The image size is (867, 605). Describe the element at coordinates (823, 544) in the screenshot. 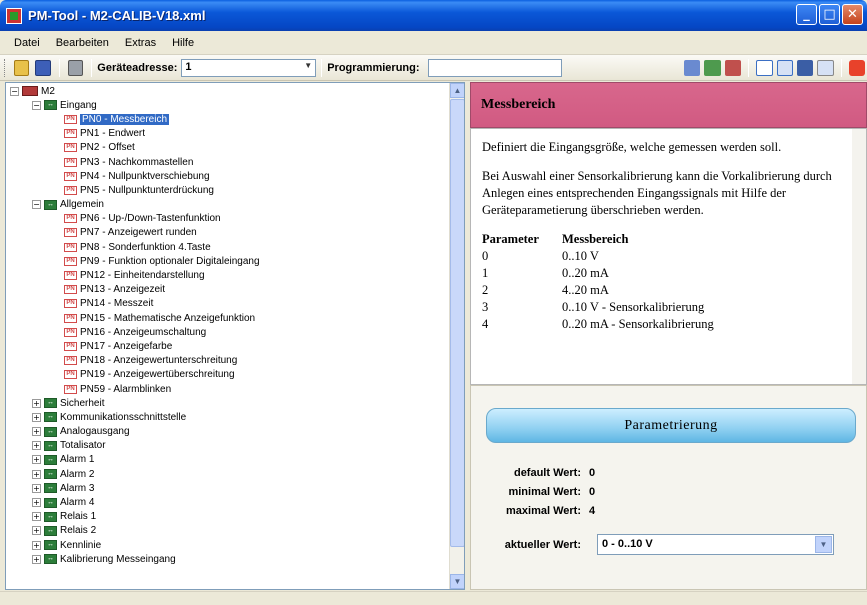

I see `chevron-down-icon: ▼` at that location.